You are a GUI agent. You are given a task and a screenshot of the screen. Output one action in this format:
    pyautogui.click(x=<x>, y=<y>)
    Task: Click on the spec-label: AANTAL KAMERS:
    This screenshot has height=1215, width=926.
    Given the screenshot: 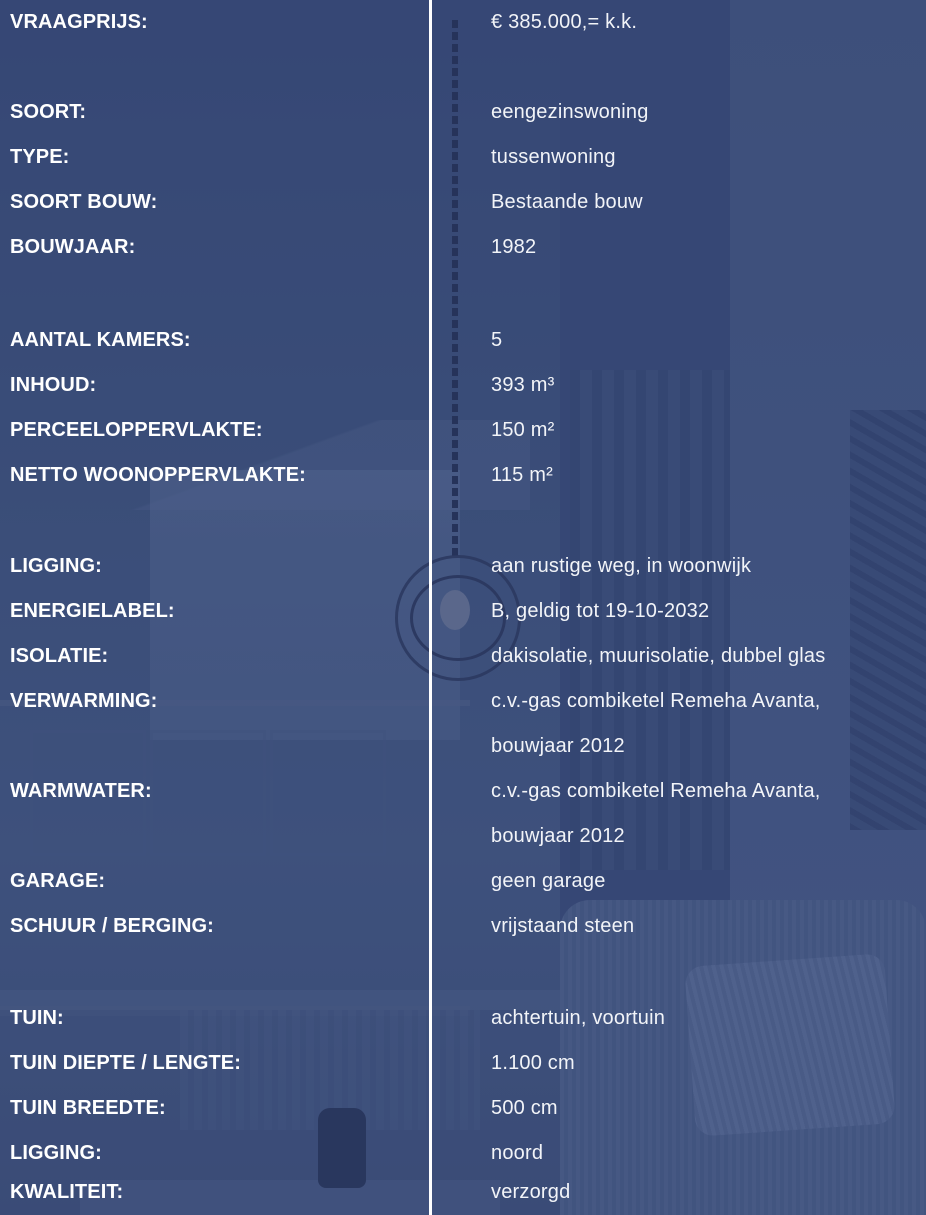 What is the action you would take?
    pyautogui.click(x=100, y=340)
    